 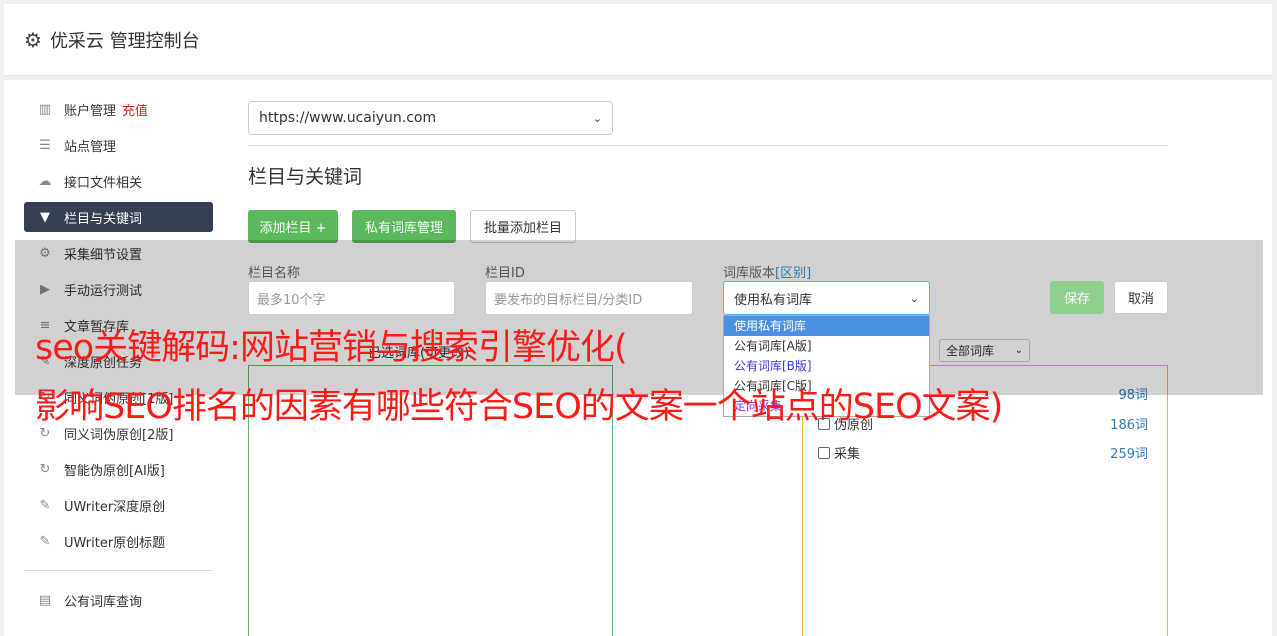 I want to click on sidebar-item-interface: ☁ 接口文件相关, so click(x=118, y=181).